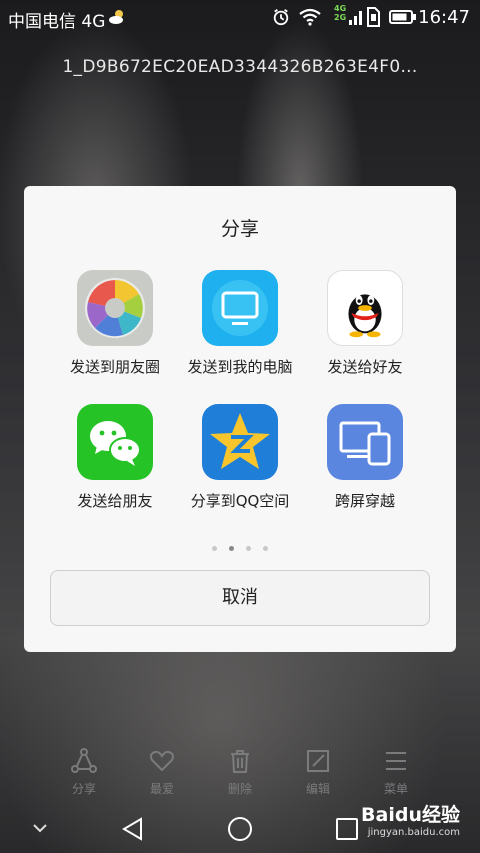 Image resolution: width=480 pixels, height=853 pixels. I want to click on toolbar-delete-button: 删除, so click(240, 772).